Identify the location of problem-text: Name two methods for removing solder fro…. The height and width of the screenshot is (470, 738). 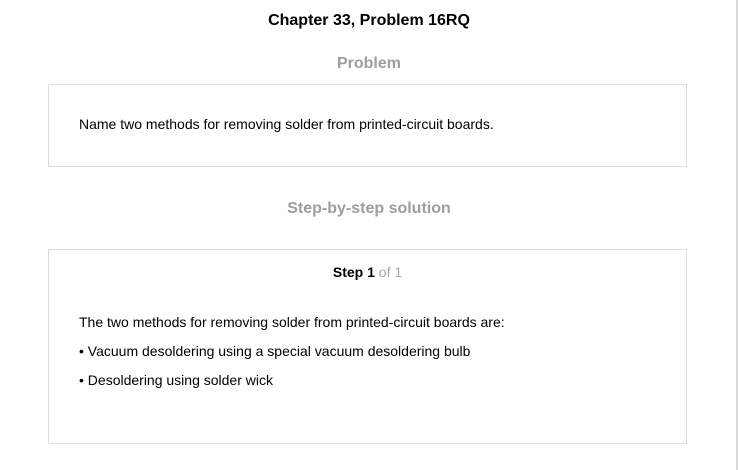
(286, 124).